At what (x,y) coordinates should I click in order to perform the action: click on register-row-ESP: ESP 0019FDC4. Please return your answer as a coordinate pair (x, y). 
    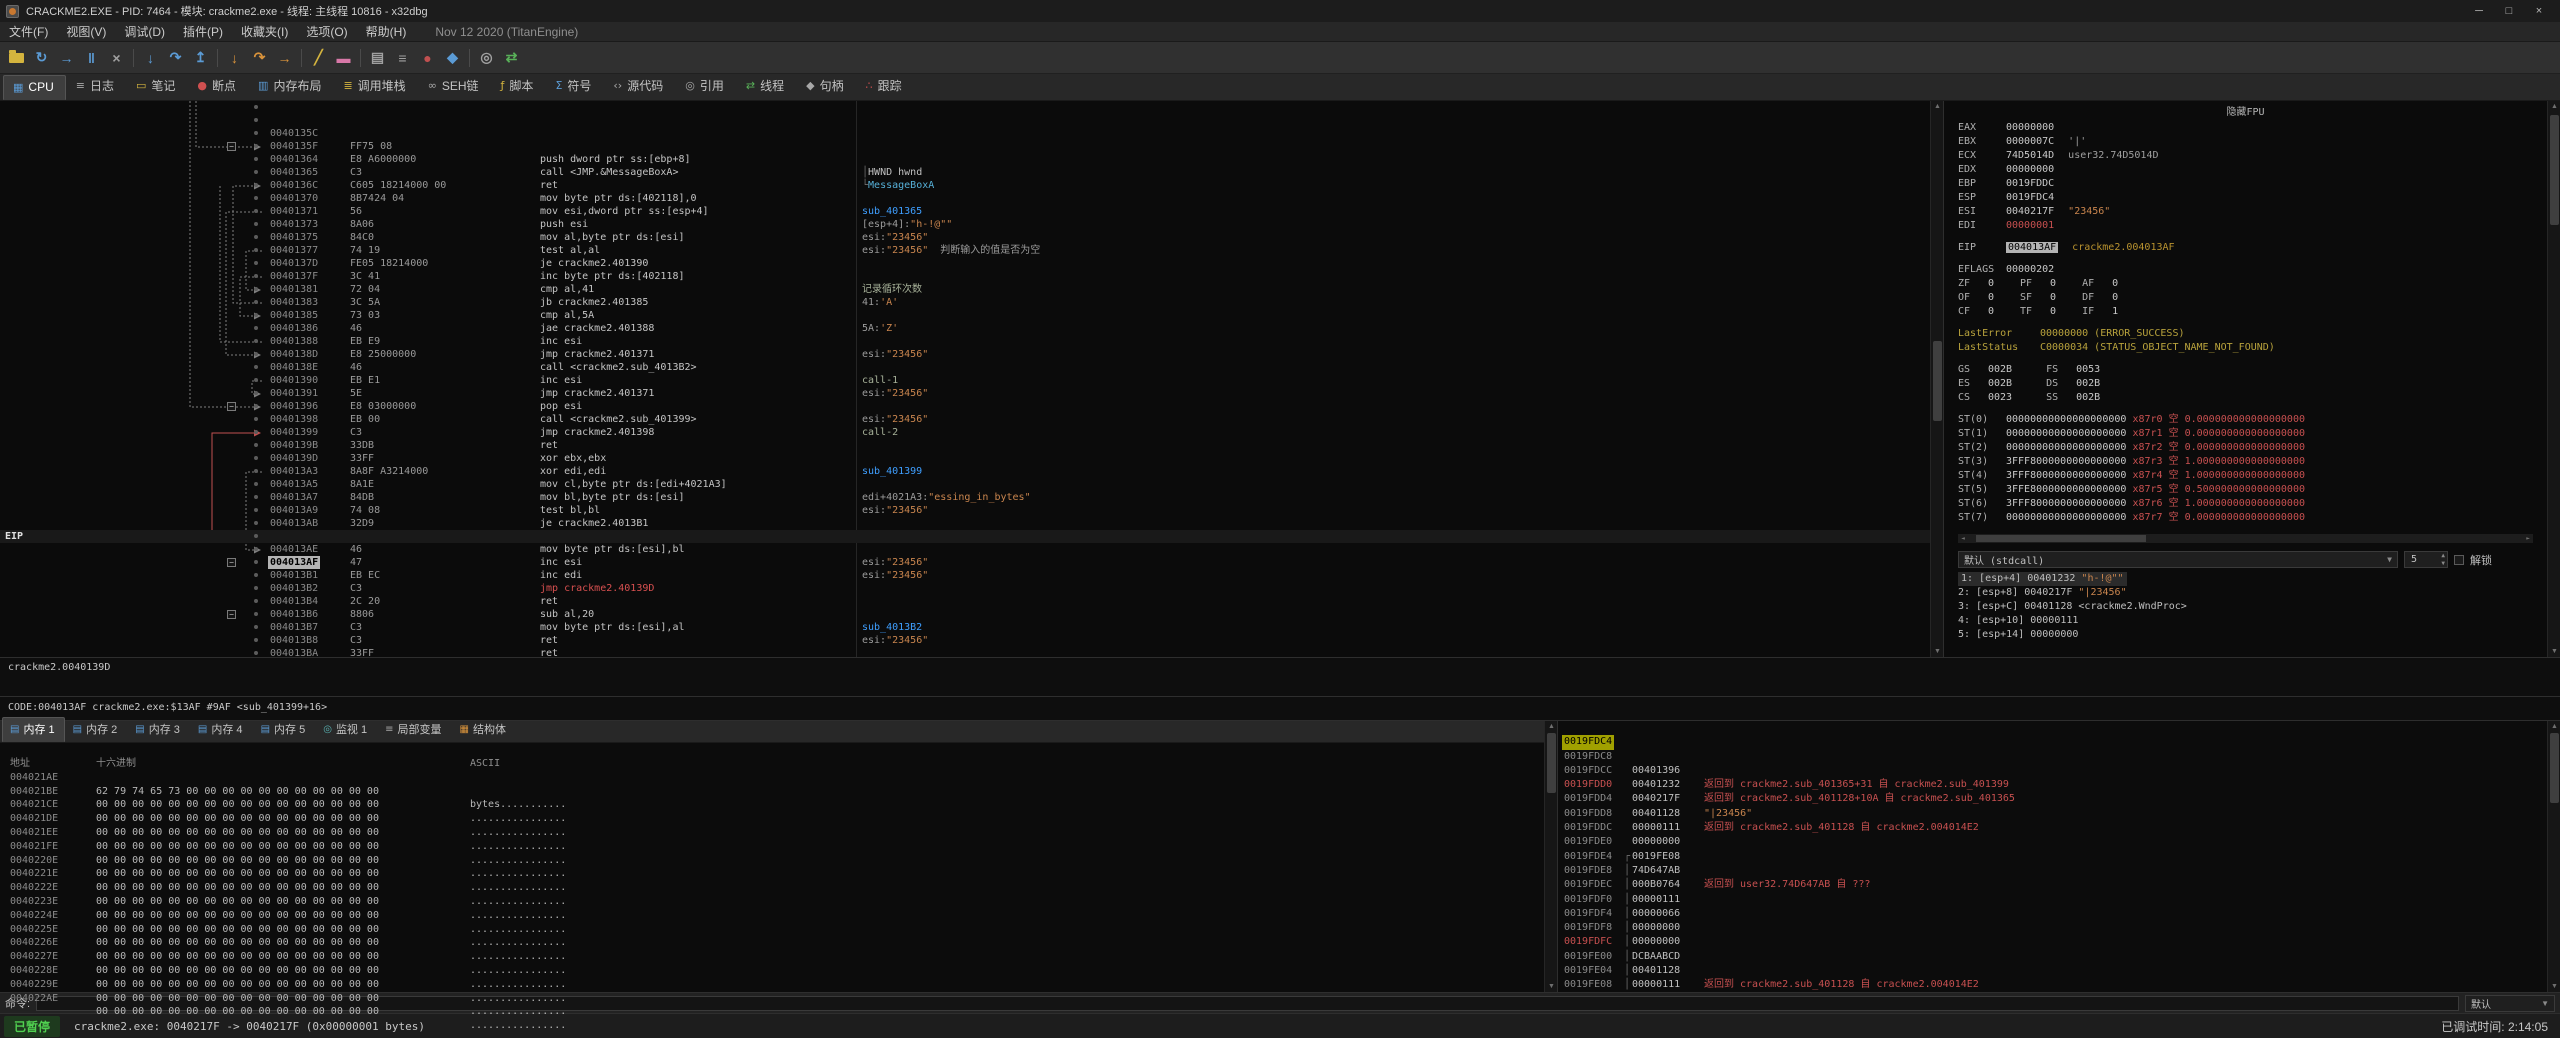
    Looking at the image, I should click on (2252, 198).